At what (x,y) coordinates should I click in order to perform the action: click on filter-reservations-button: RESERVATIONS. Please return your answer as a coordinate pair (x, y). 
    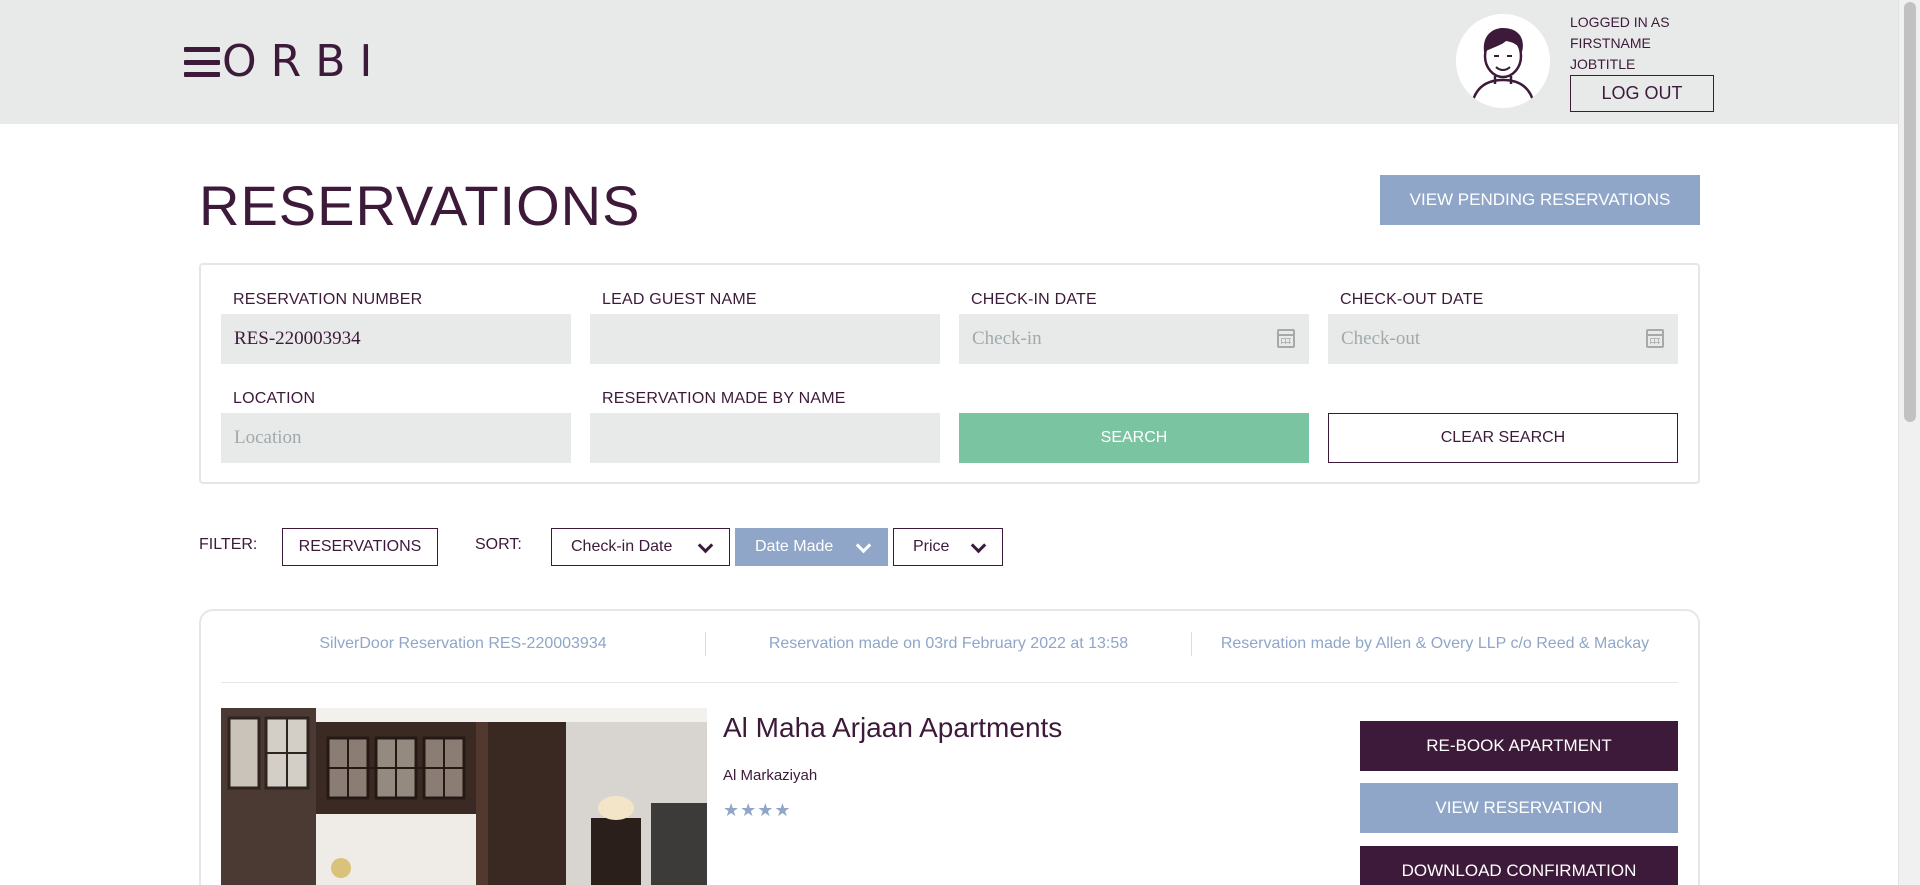
    Looking at the image, I should click on (360, 547).